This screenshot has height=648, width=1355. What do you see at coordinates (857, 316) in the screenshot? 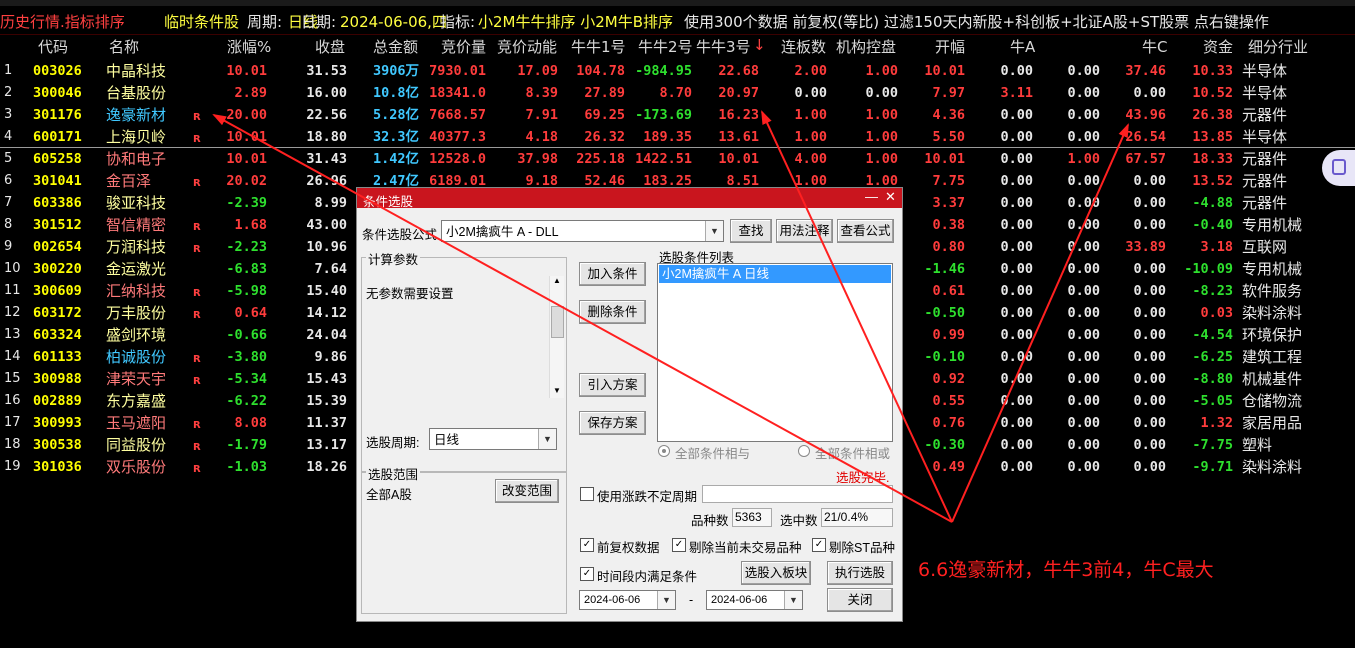
I see `arrow-to-niuniu3` at bounding box center [857, 316].